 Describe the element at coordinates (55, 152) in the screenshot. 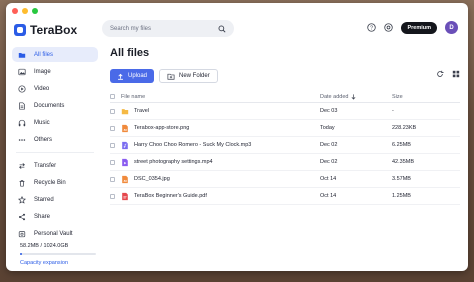

I see `sidebar-divider` at that location.